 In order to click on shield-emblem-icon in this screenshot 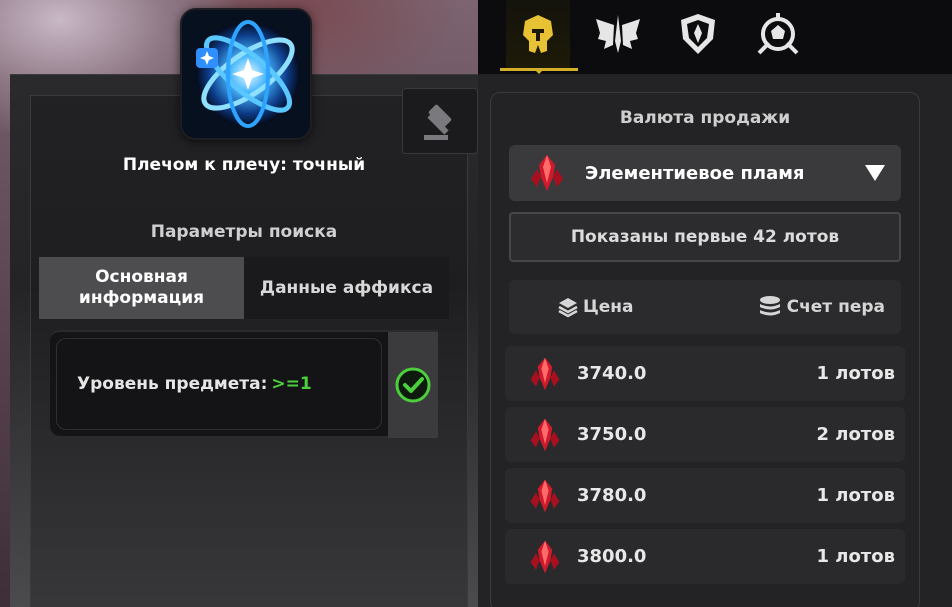, I will do `click(698, 34)`.